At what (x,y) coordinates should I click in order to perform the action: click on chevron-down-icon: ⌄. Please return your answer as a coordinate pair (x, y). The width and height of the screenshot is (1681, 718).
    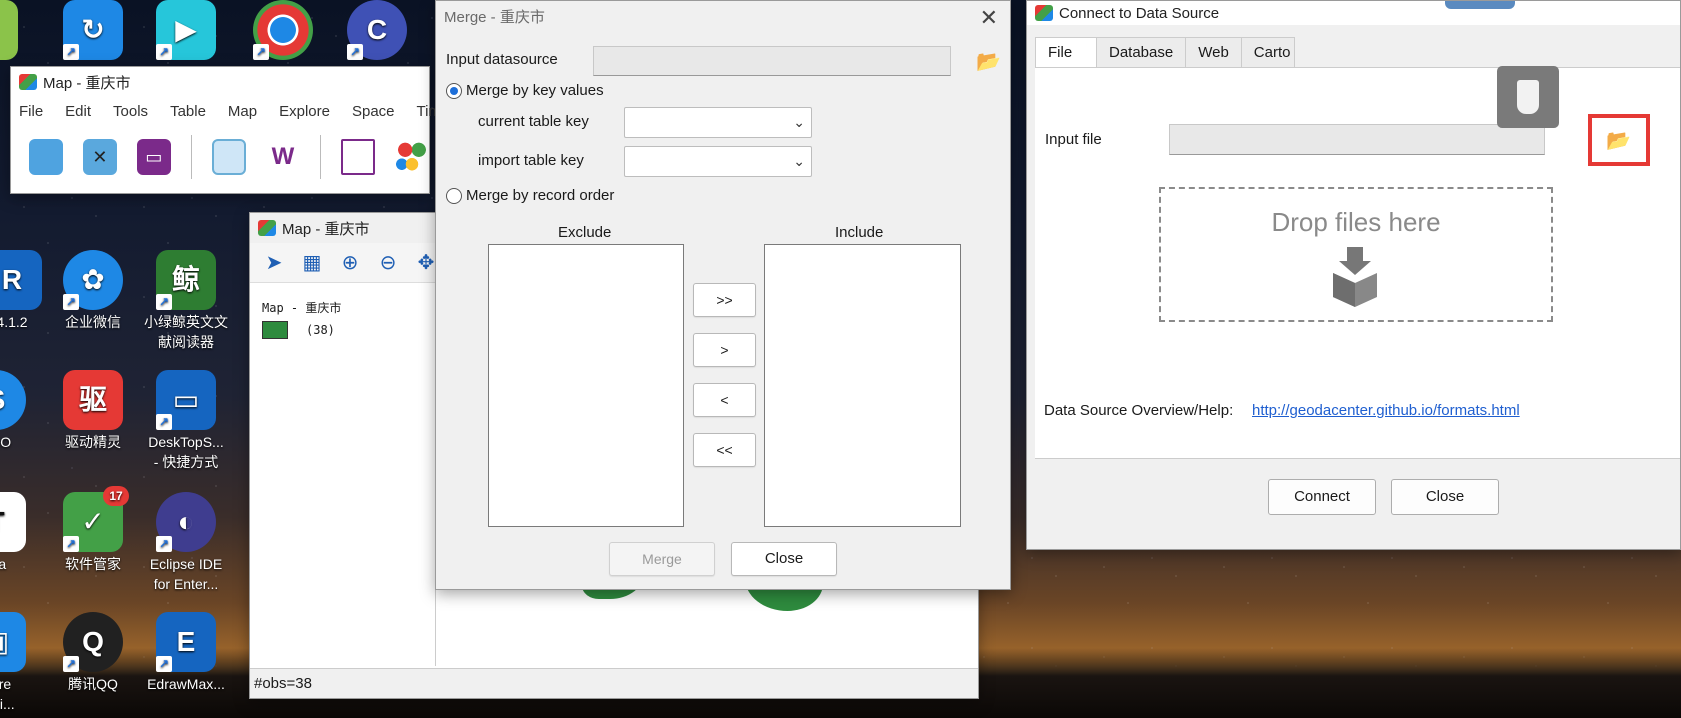
    Looking at the image, I should click on (799, 161).